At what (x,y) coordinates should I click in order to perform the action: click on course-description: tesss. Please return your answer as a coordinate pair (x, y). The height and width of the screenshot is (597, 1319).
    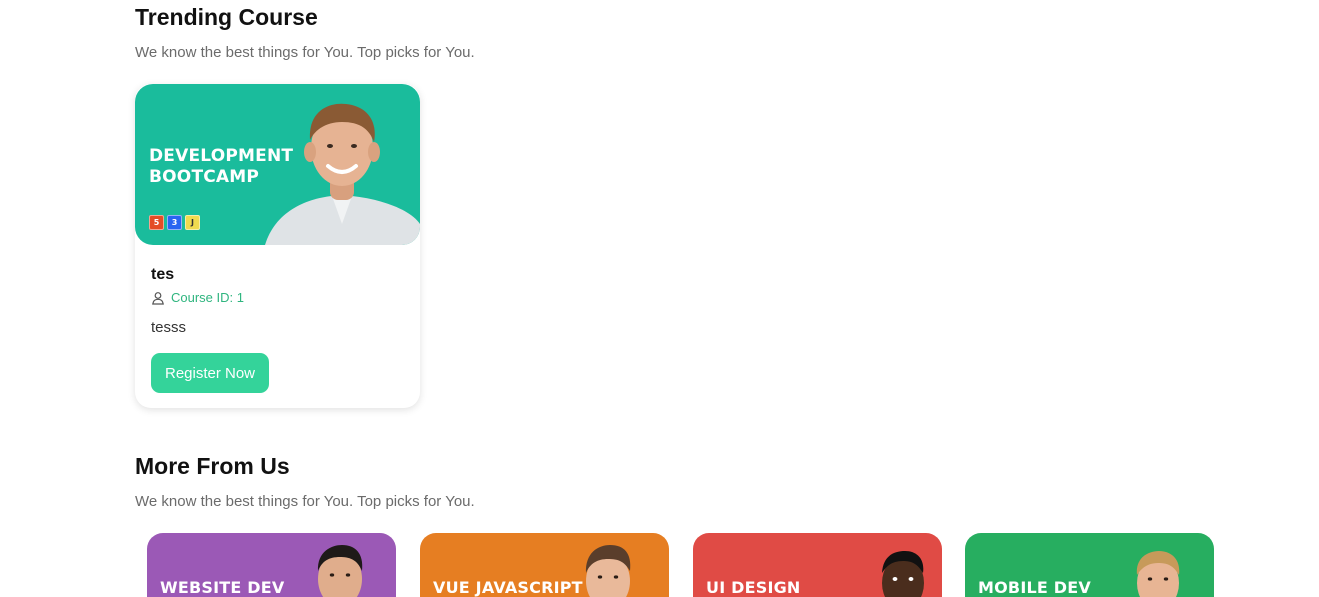
    Looking at the image, I should click on (169, 327).